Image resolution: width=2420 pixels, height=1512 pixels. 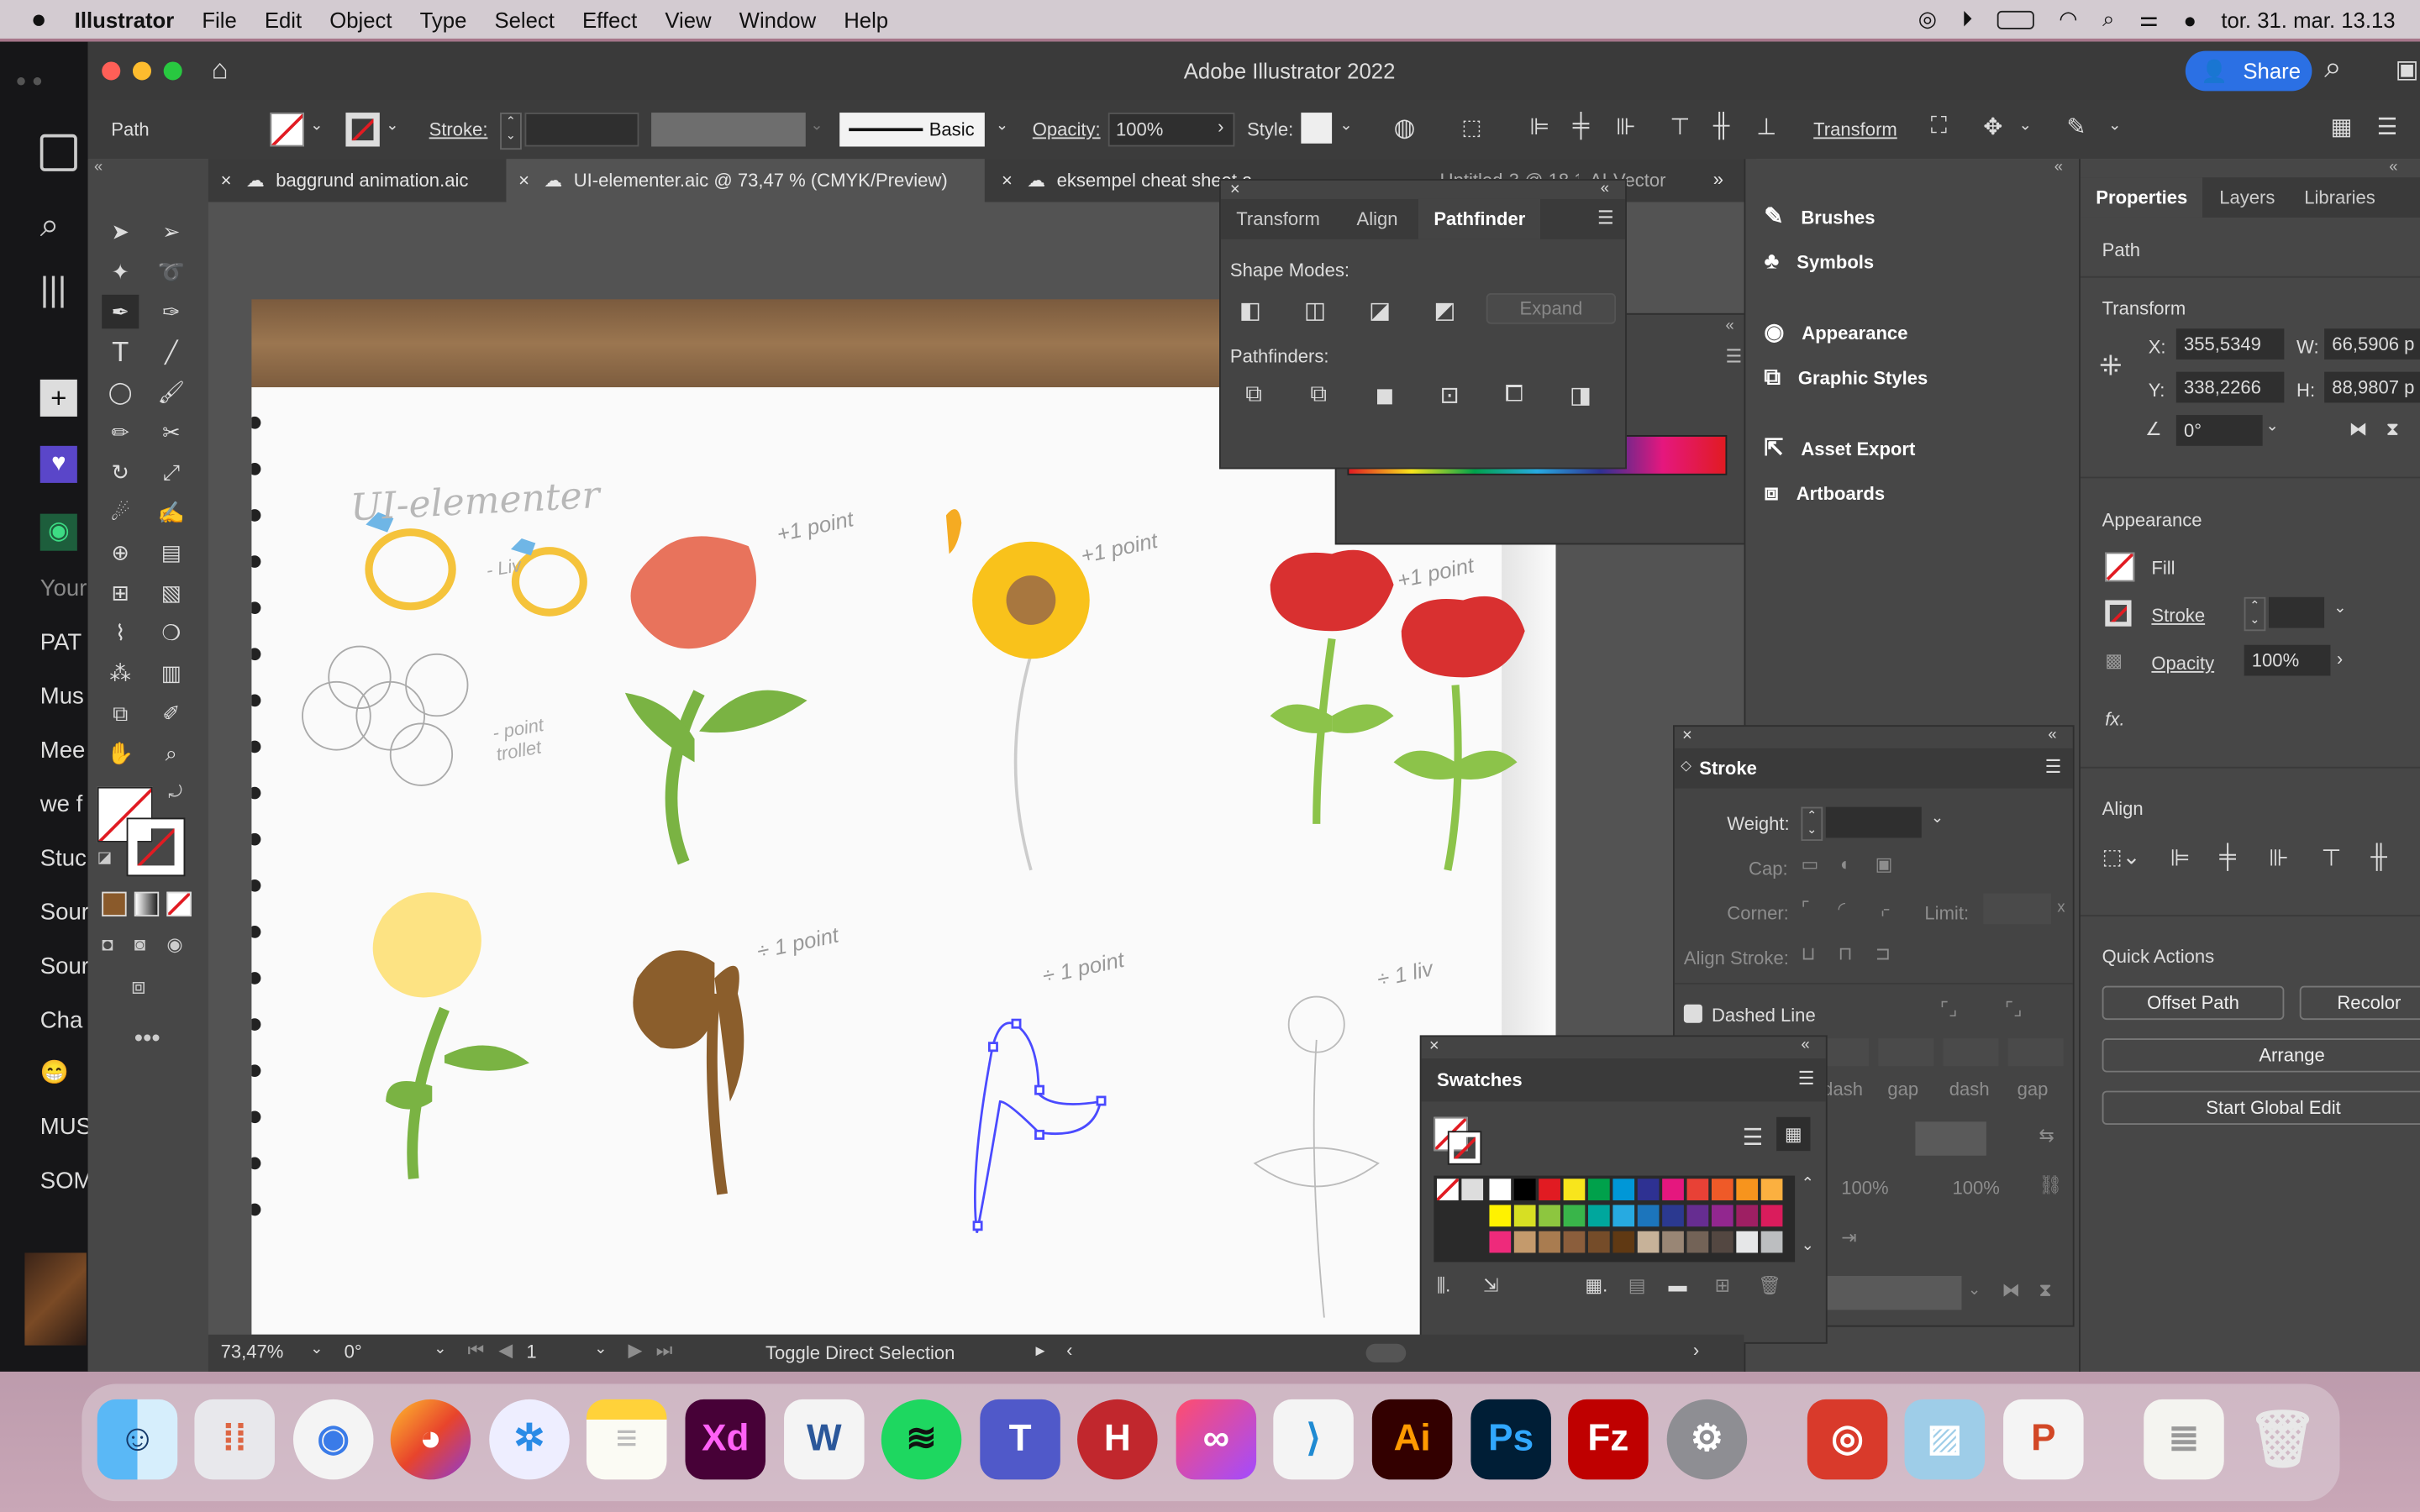 What do you see at coordinates (2271, 426) in the screenshot?
I see `angle-chevron-icon: ⌄` at bounding box center [2271, 426].